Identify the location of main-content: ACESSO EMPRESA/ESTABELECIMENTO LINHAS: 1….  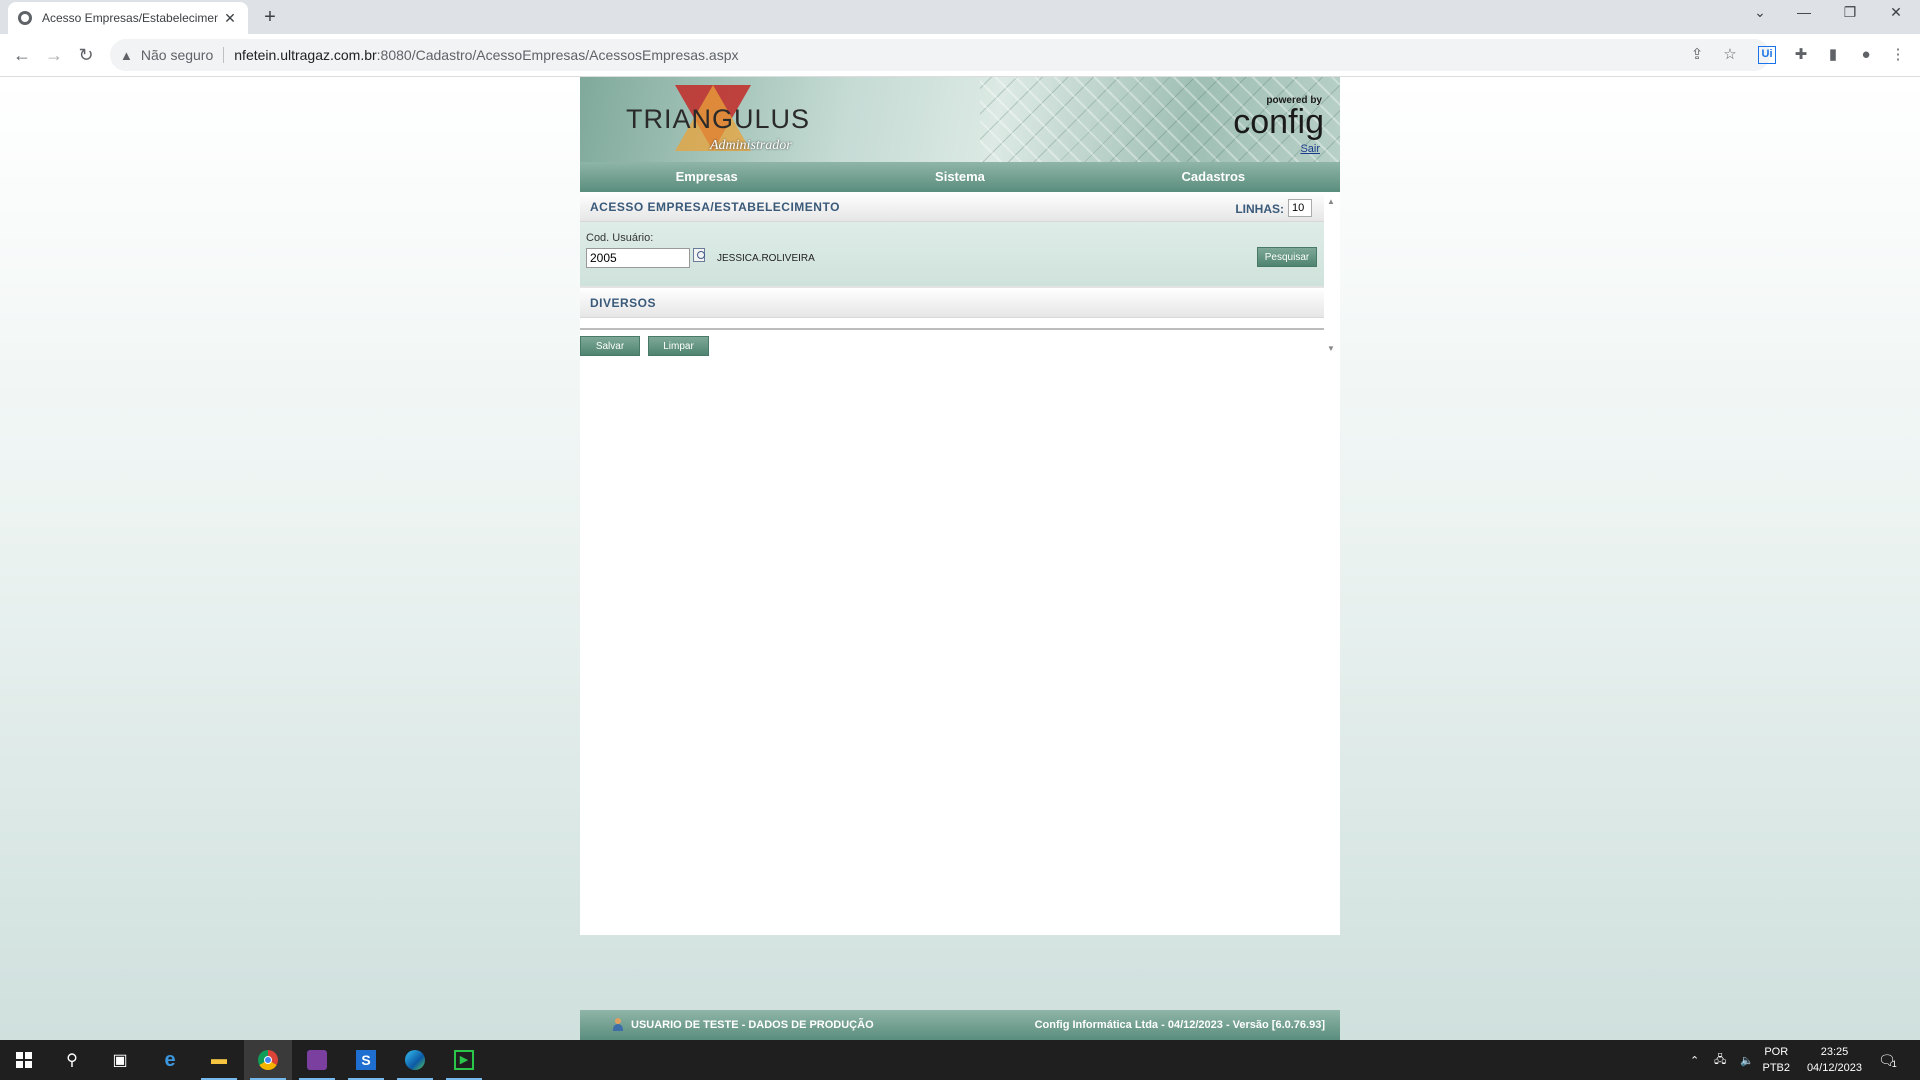
(952, 274).